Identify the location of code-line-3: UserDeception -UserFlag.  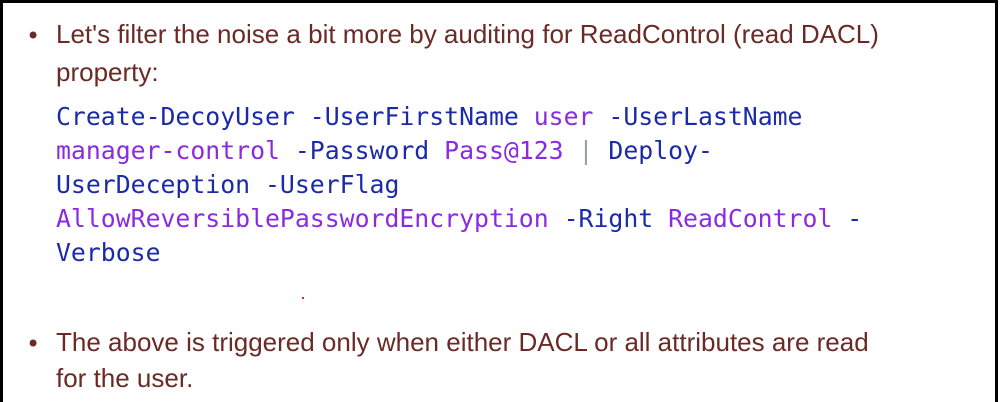
(227, 185).